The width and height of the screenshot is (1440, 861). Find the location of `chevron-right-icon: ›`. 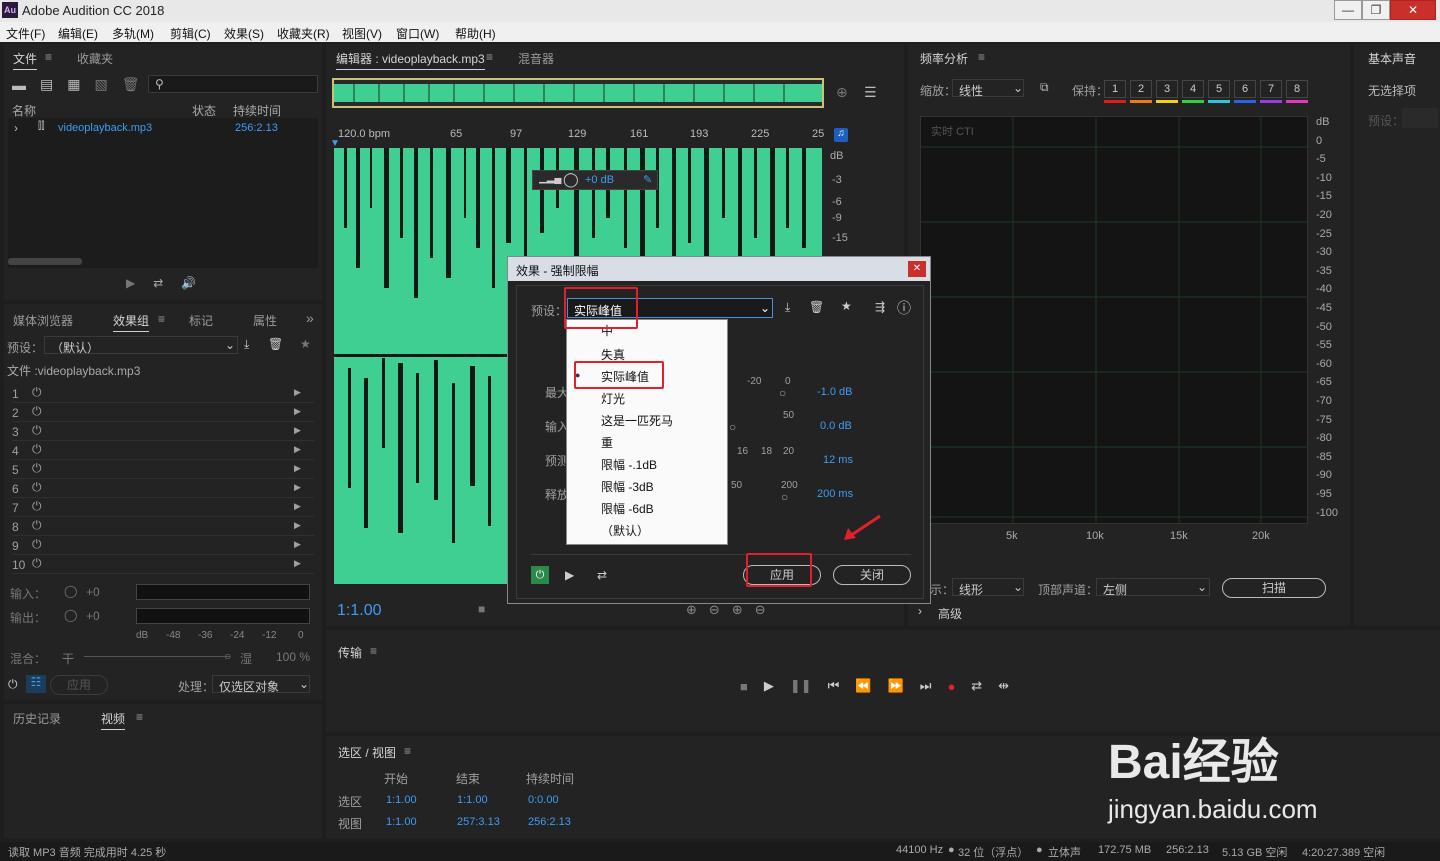

chevron-right-icon: › is located at coordinates (920, 611).